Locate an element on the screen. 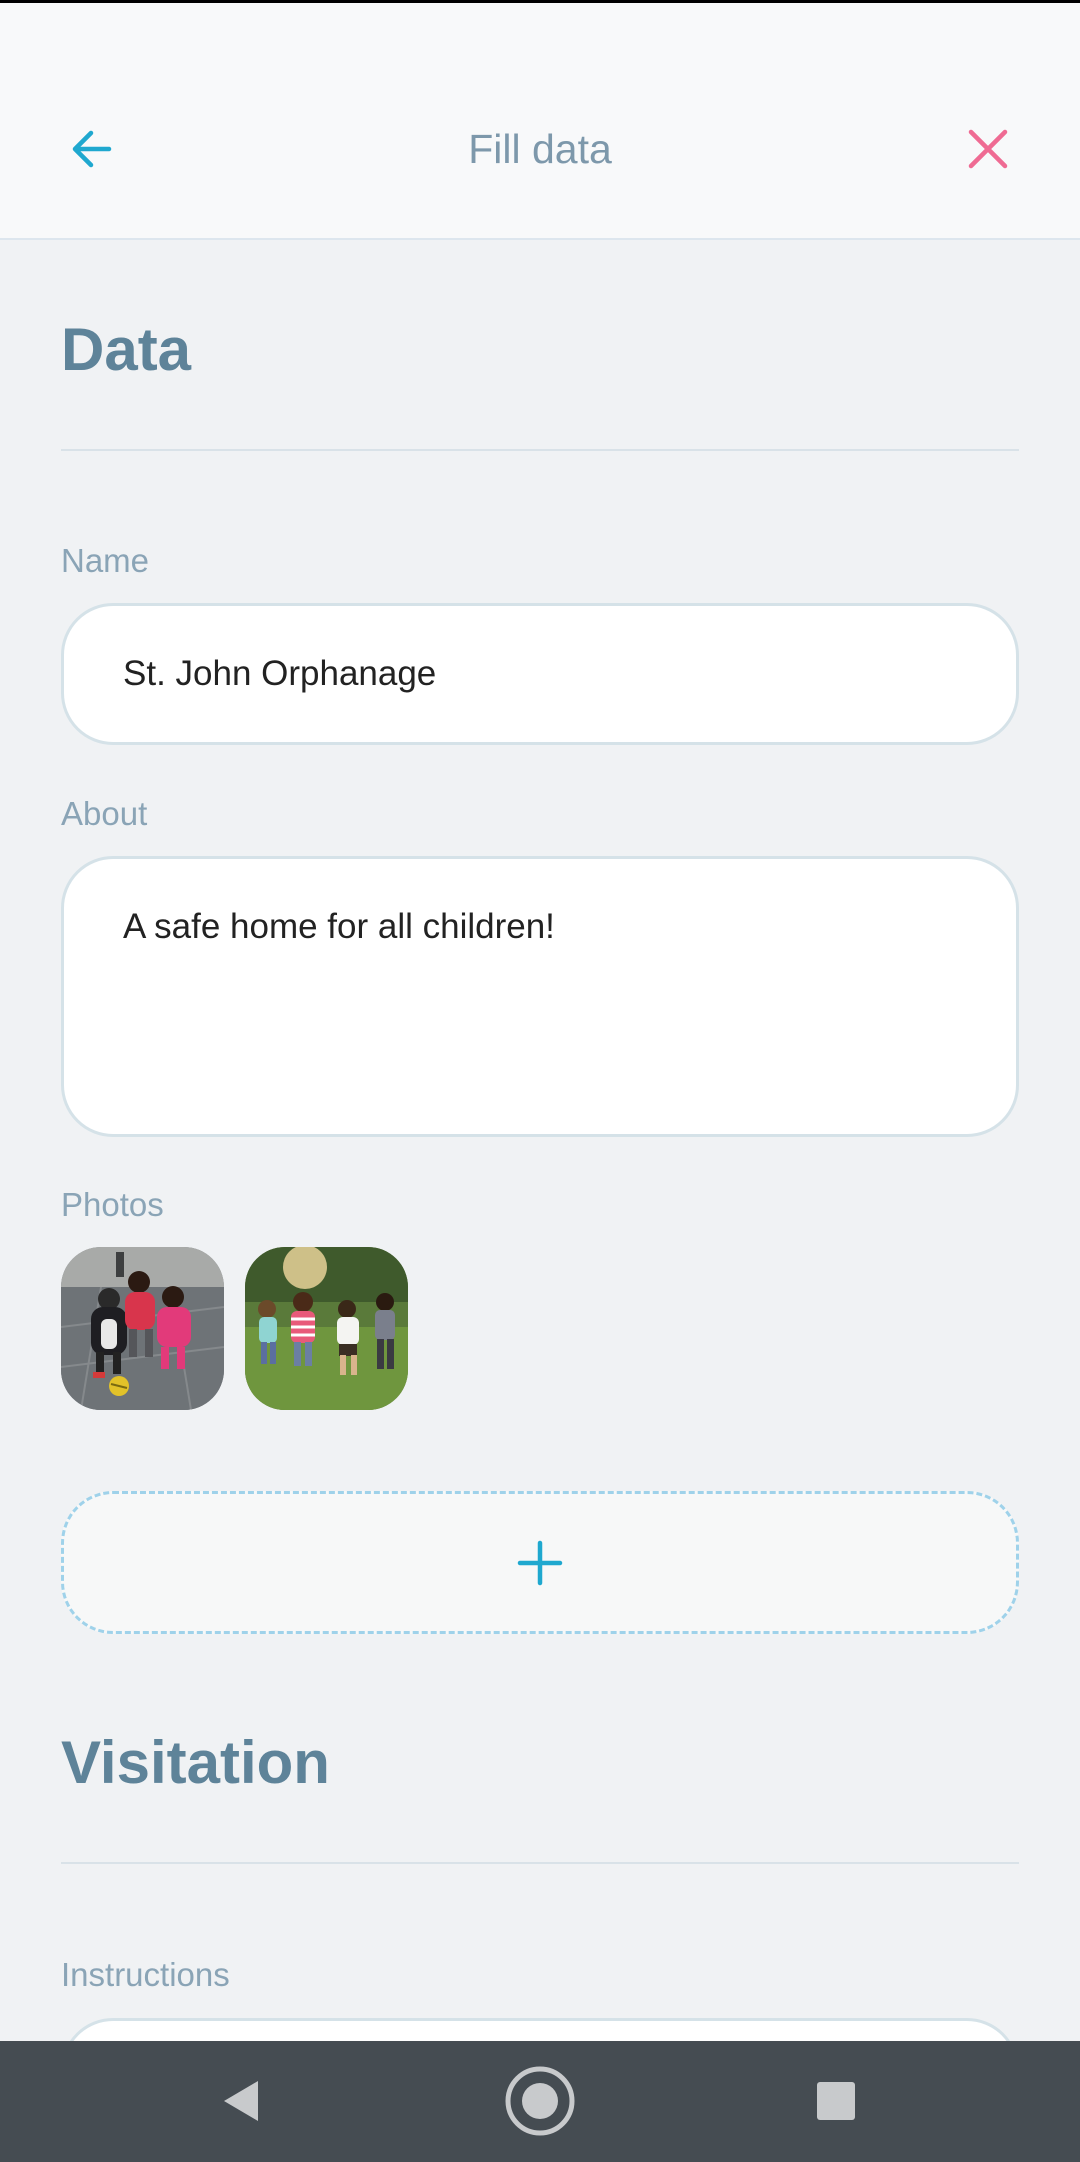 Image resolution: width=1080 pixels, height=2162 pixels. instructions-label: Instructions is located at coordinates (145, 1974).